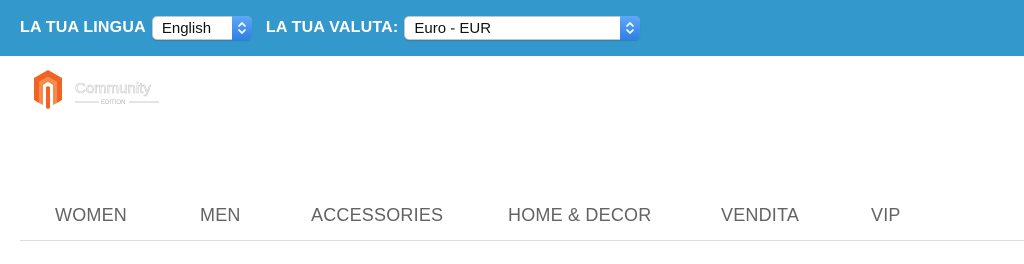 Image resolution: width=1024 pixels, height=264 pixels. I want to click on nav-item-accessories: ACCESSORIES, so click(377, 215).